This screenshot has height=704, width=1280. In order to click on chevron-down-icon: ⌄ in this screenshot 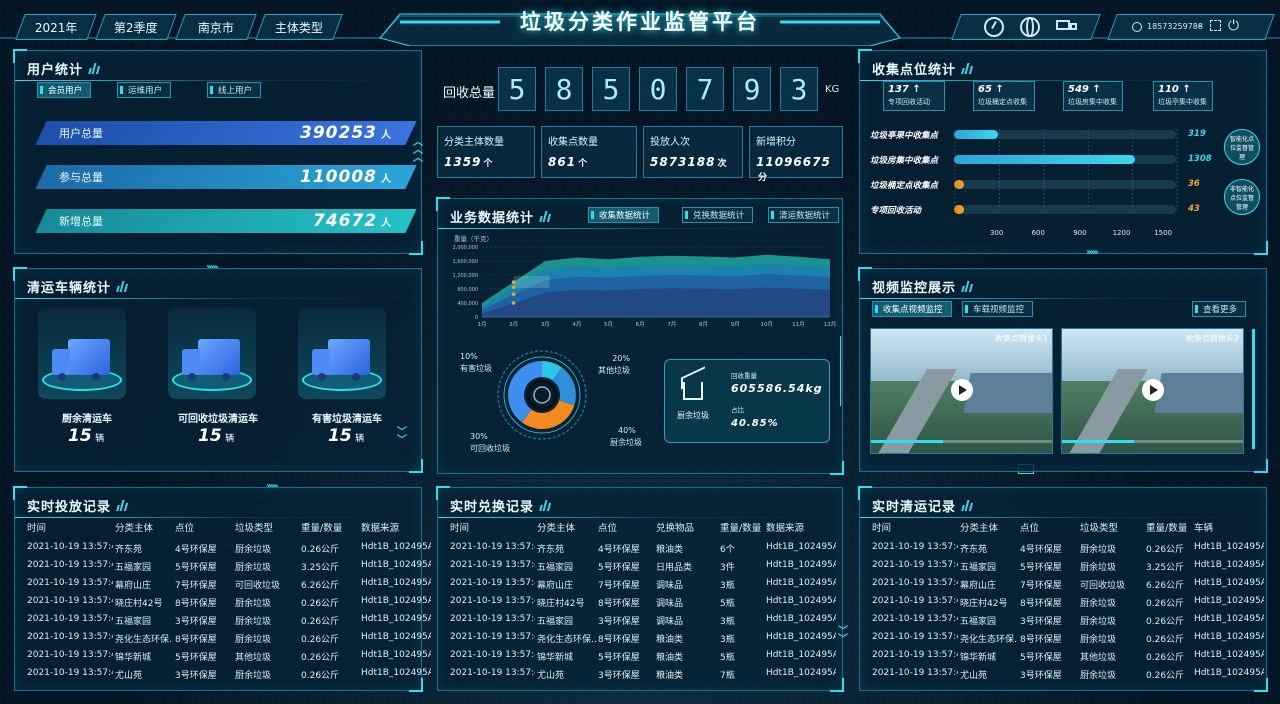, I will do `click(1200, 24)`.